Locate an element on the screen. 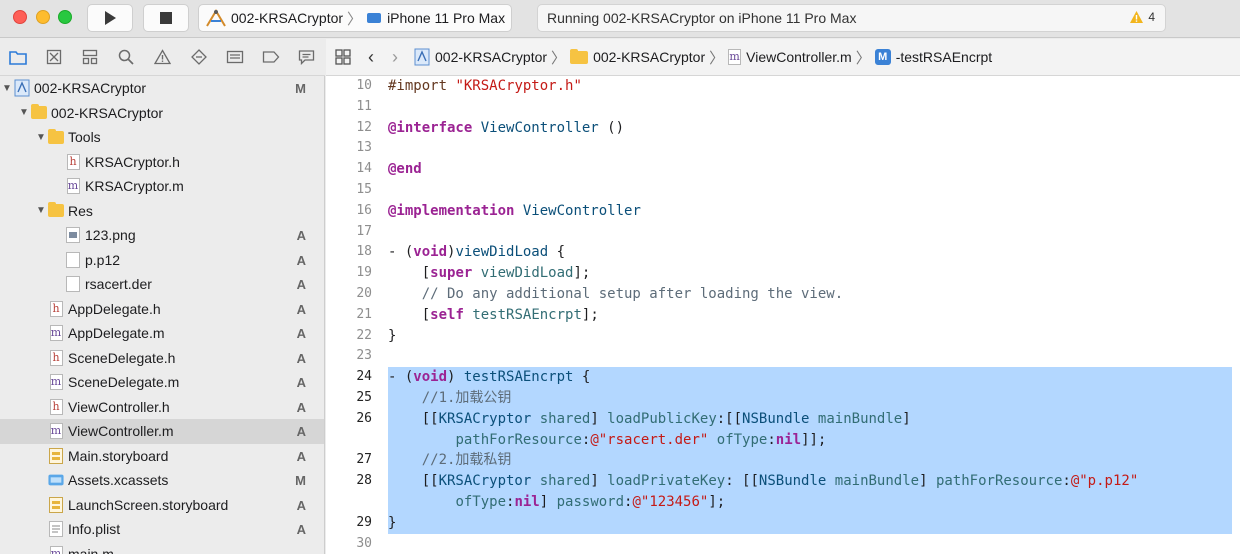 This screenshot has height=554, width=1240. code-token: password is located at coordinates (590, 501).